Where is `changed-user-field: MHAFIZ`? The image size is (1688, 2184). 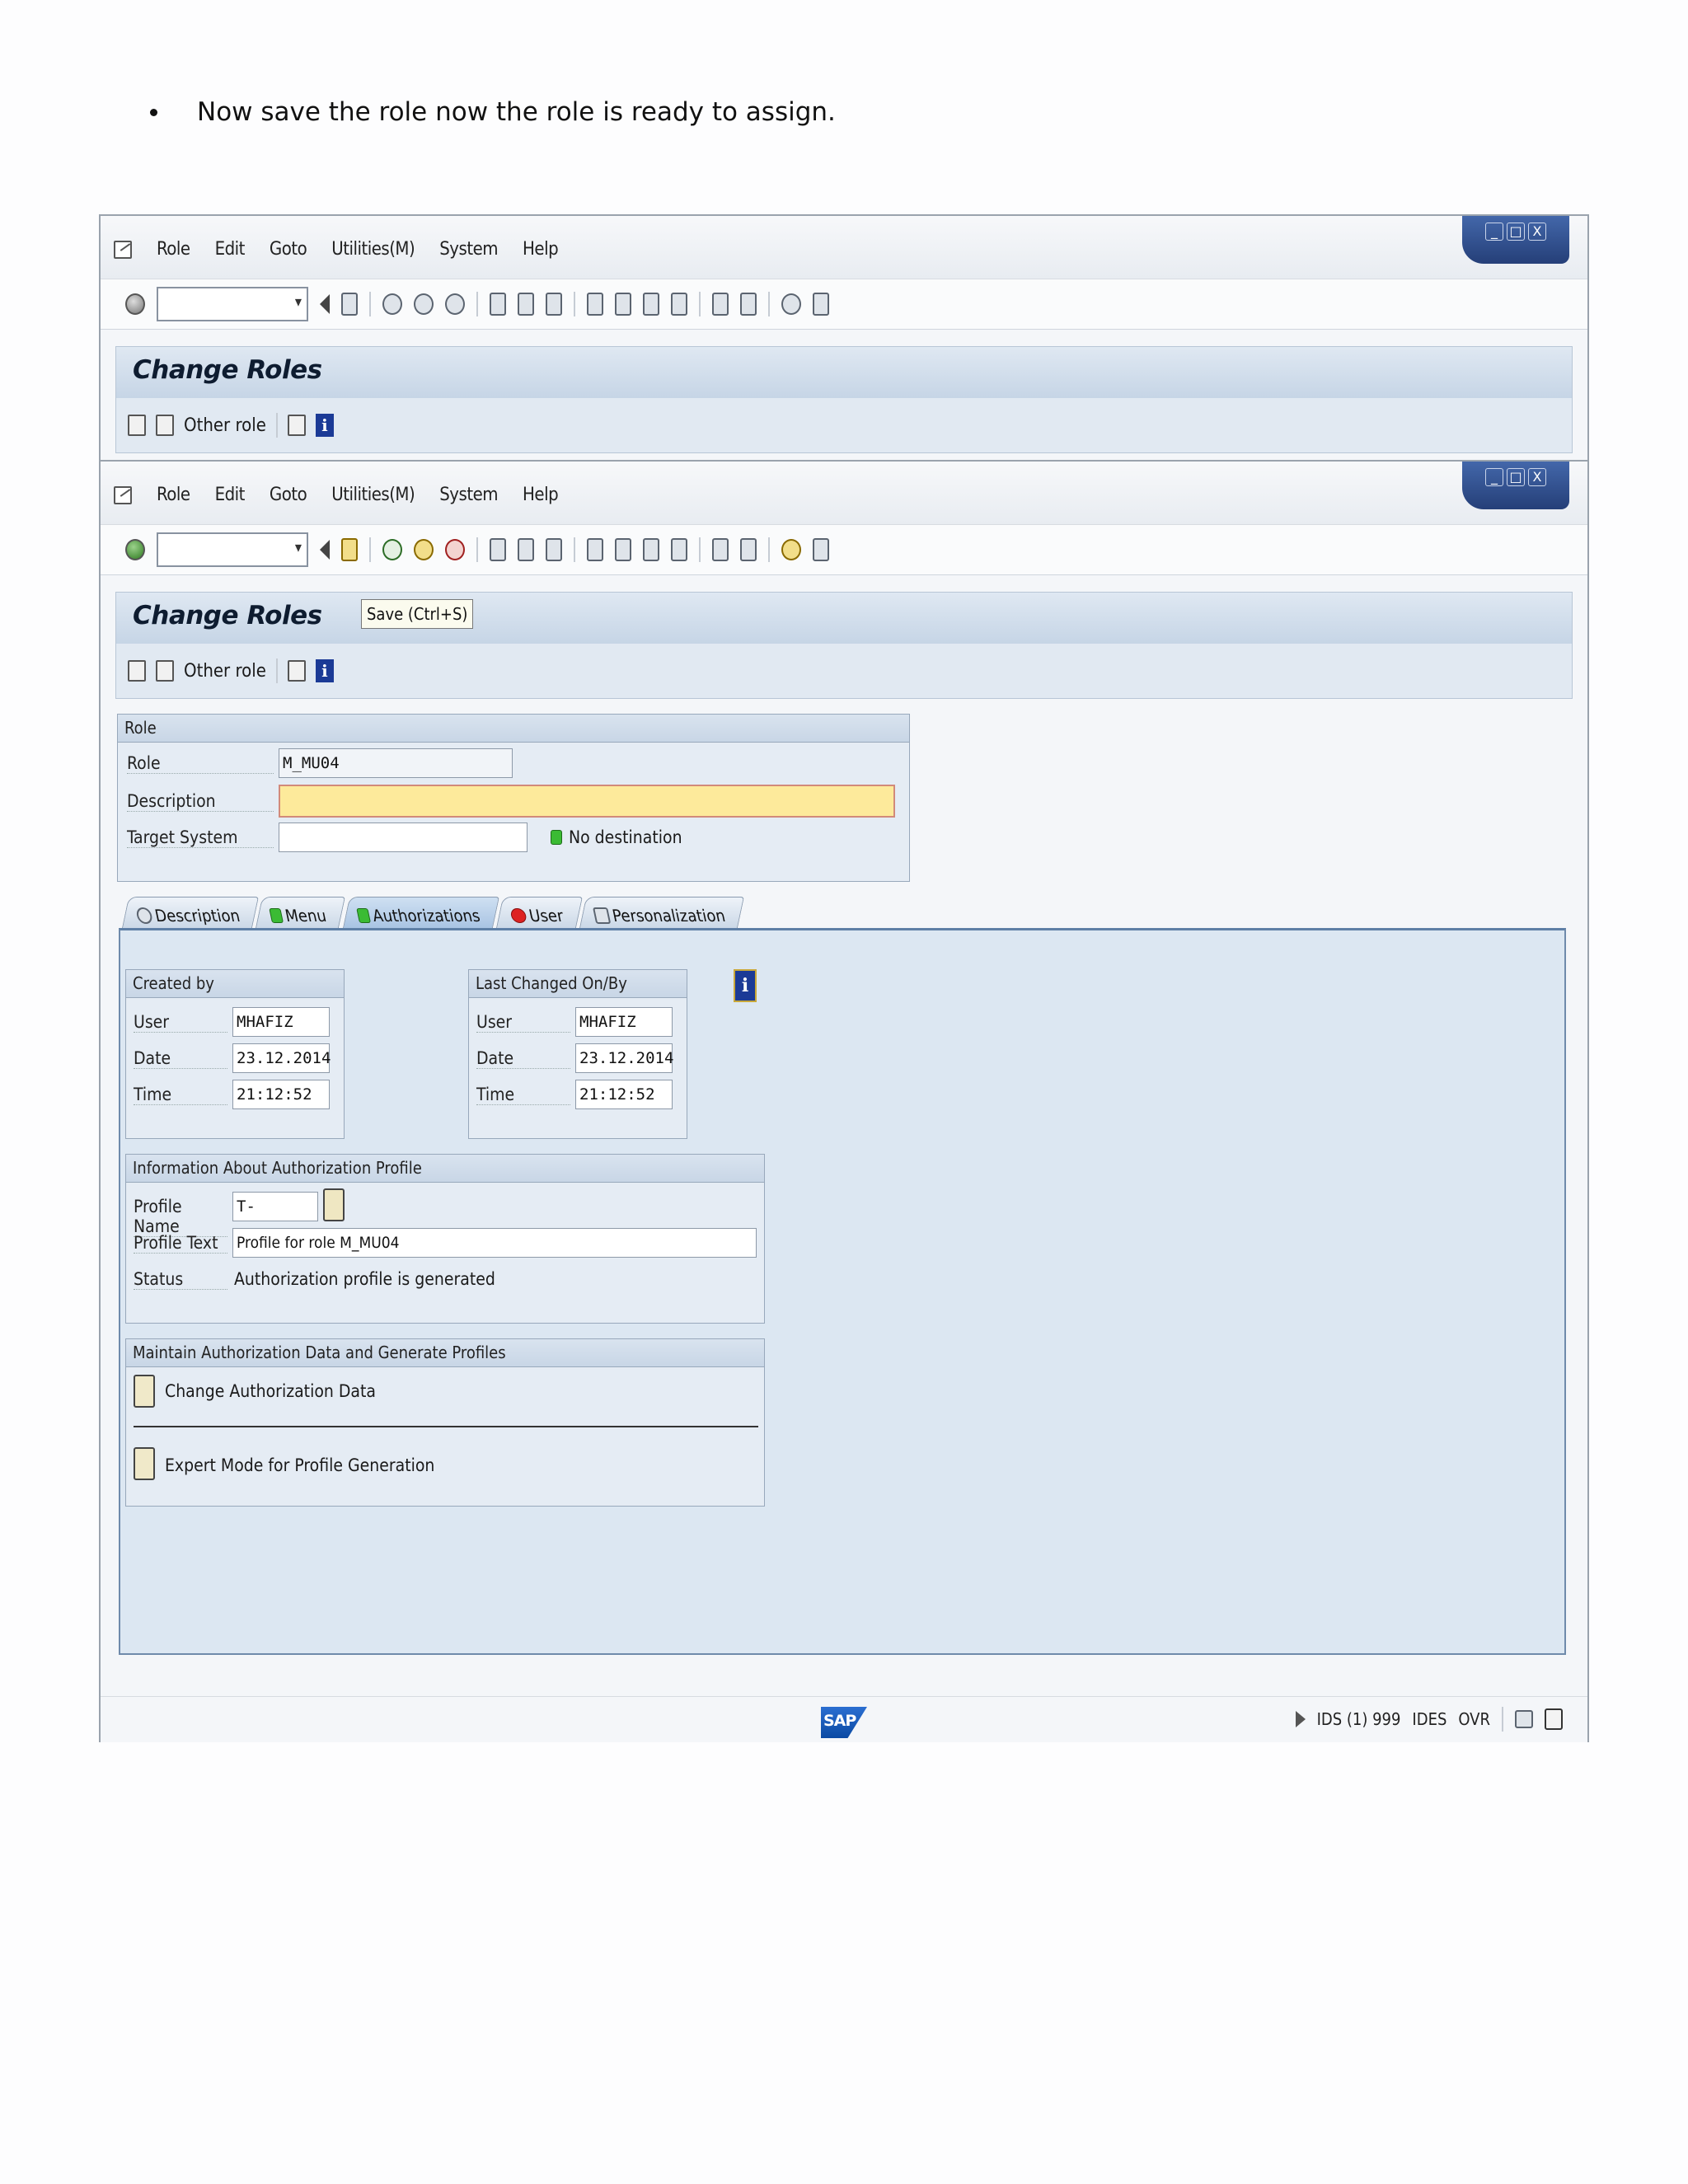
changed-user-field: MHAFIZ is located at coordinates (624, 1022).